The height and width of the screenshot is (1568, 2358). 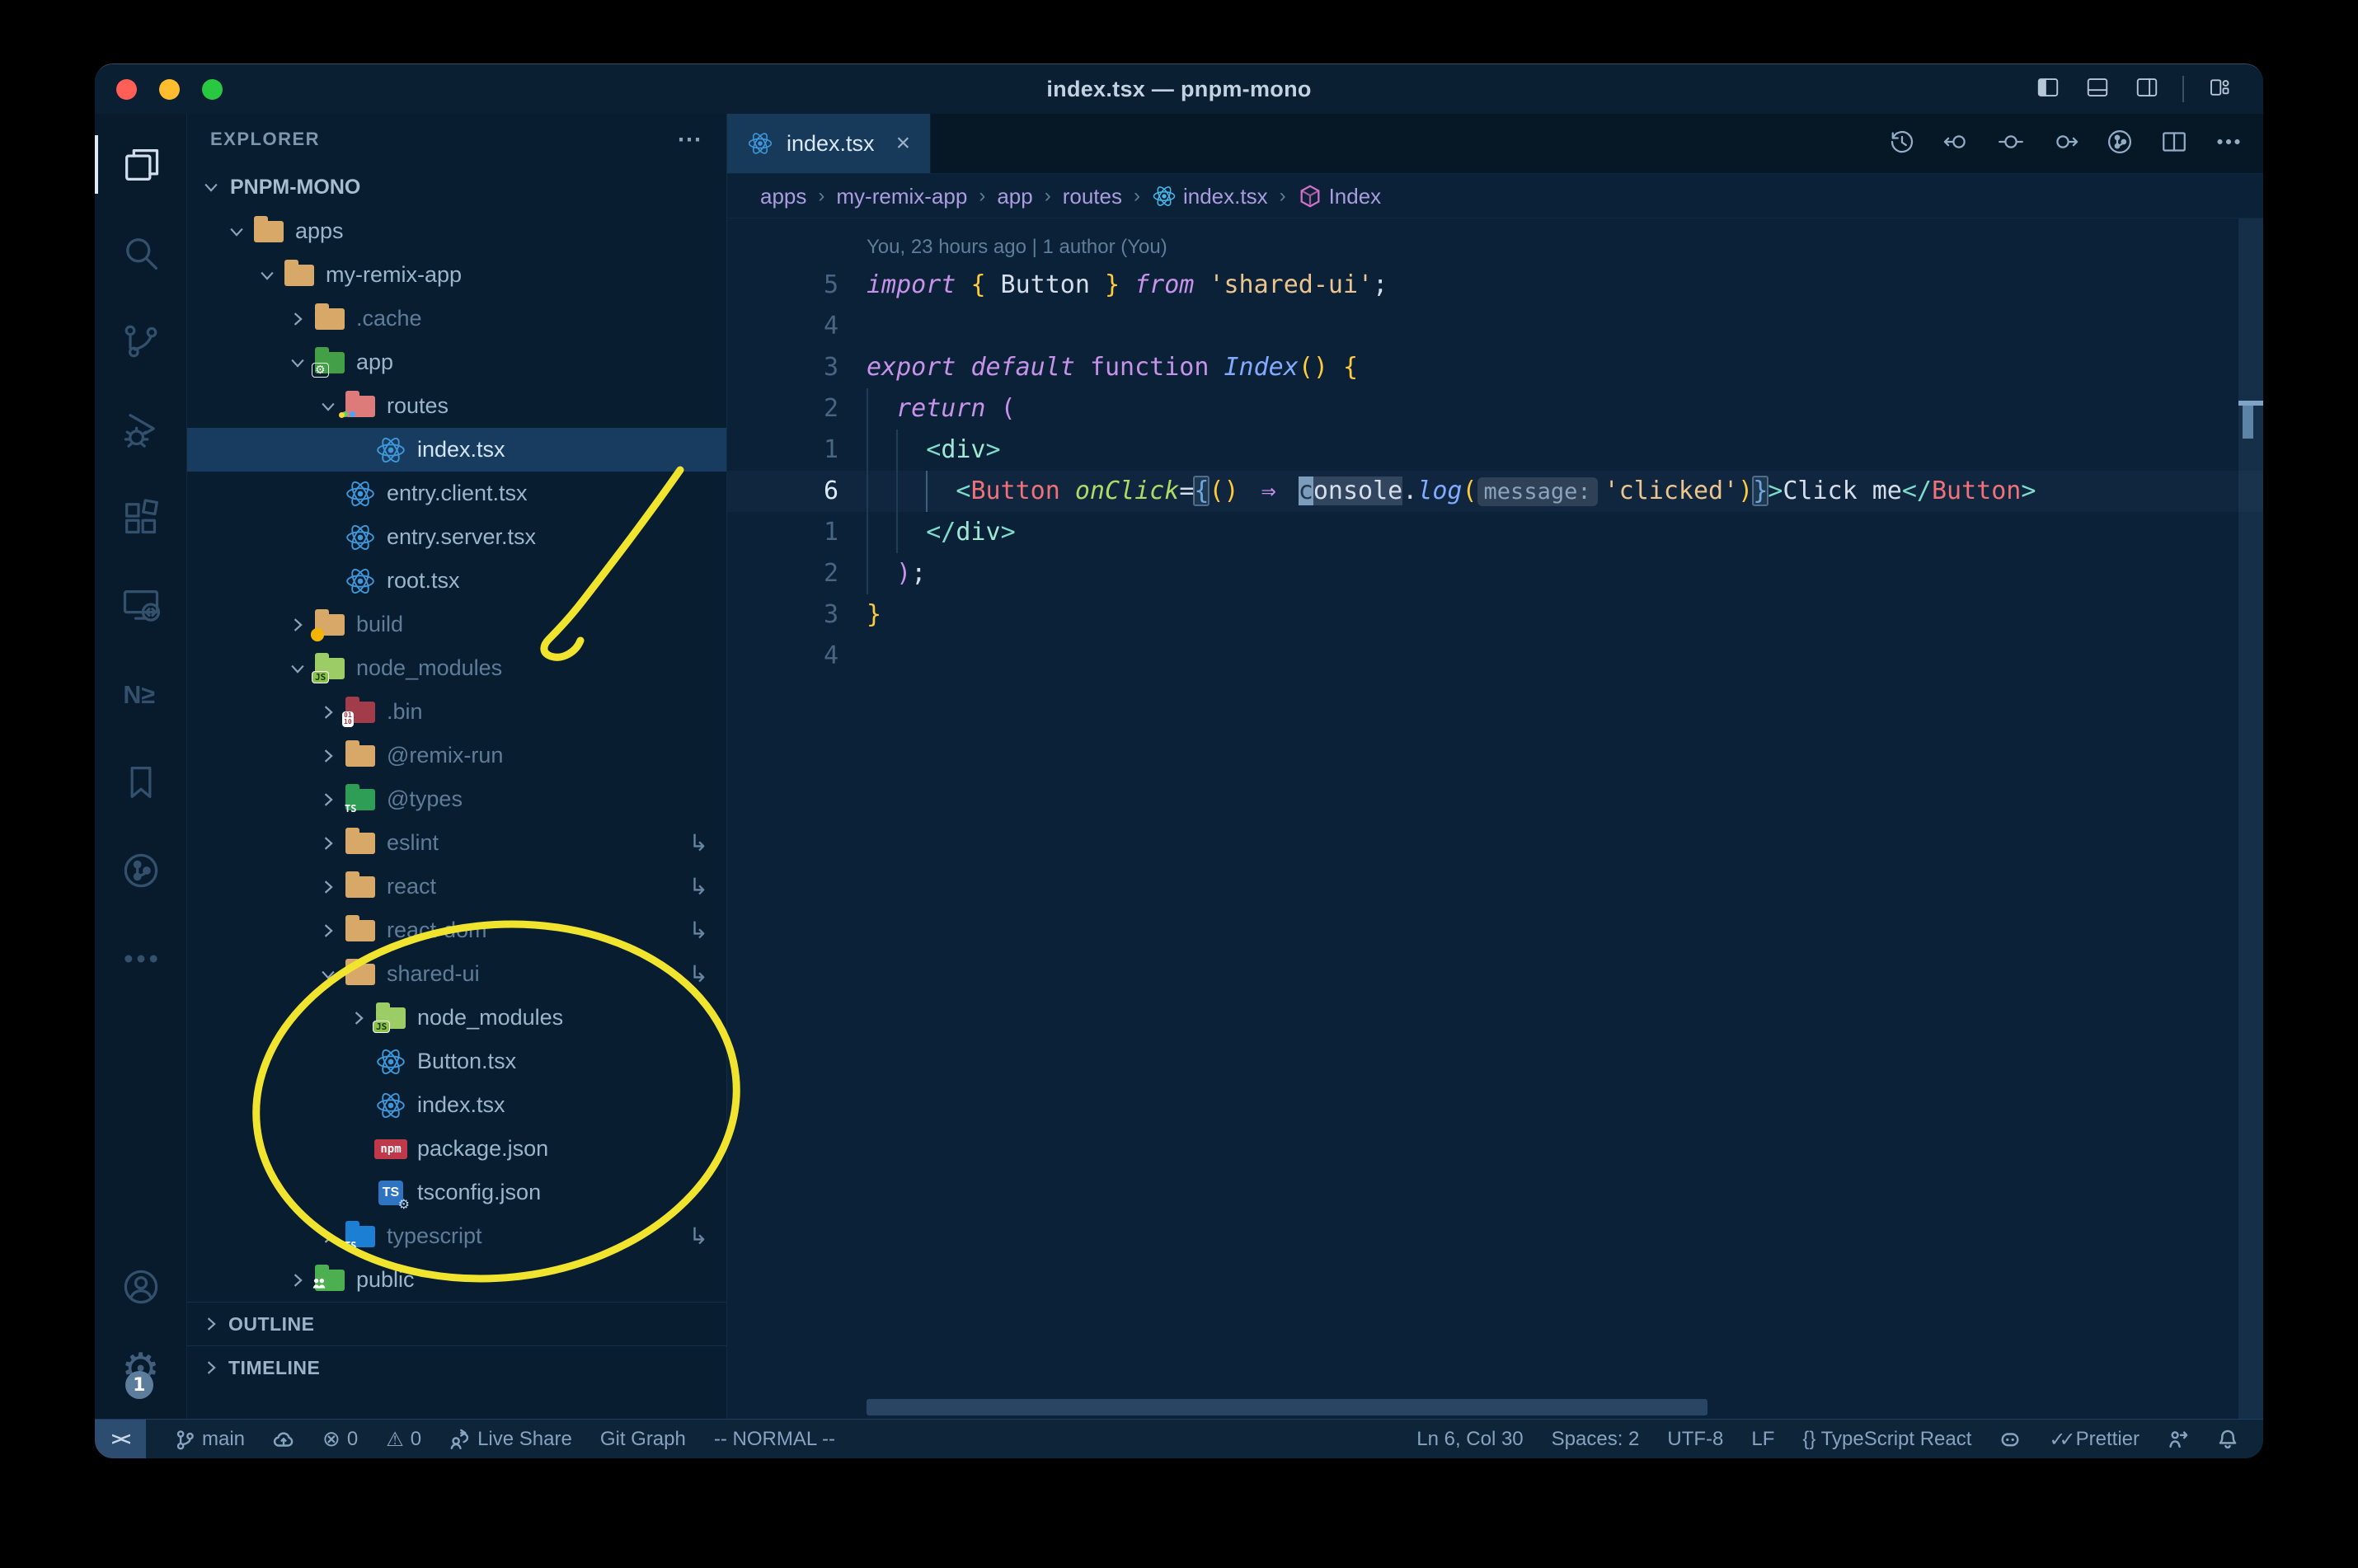 I want to click on indent-guide, so click(x=868, y=573).